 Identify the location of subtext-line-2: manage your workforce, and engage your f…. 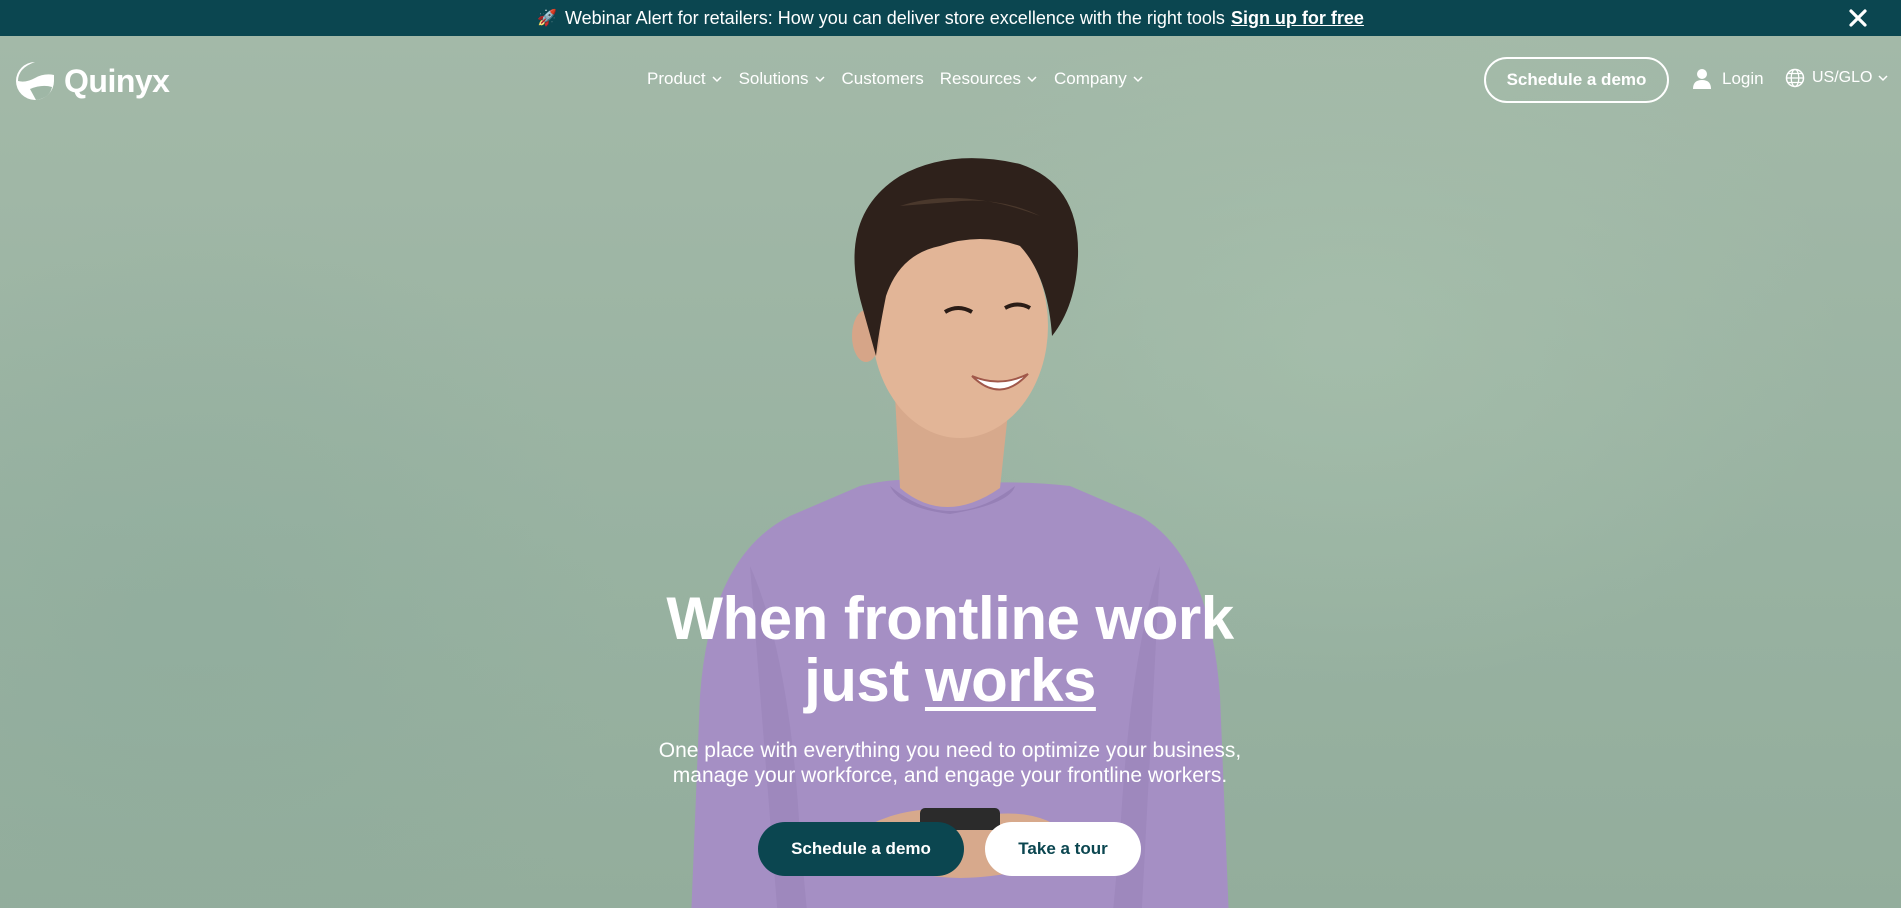
(950, 775).